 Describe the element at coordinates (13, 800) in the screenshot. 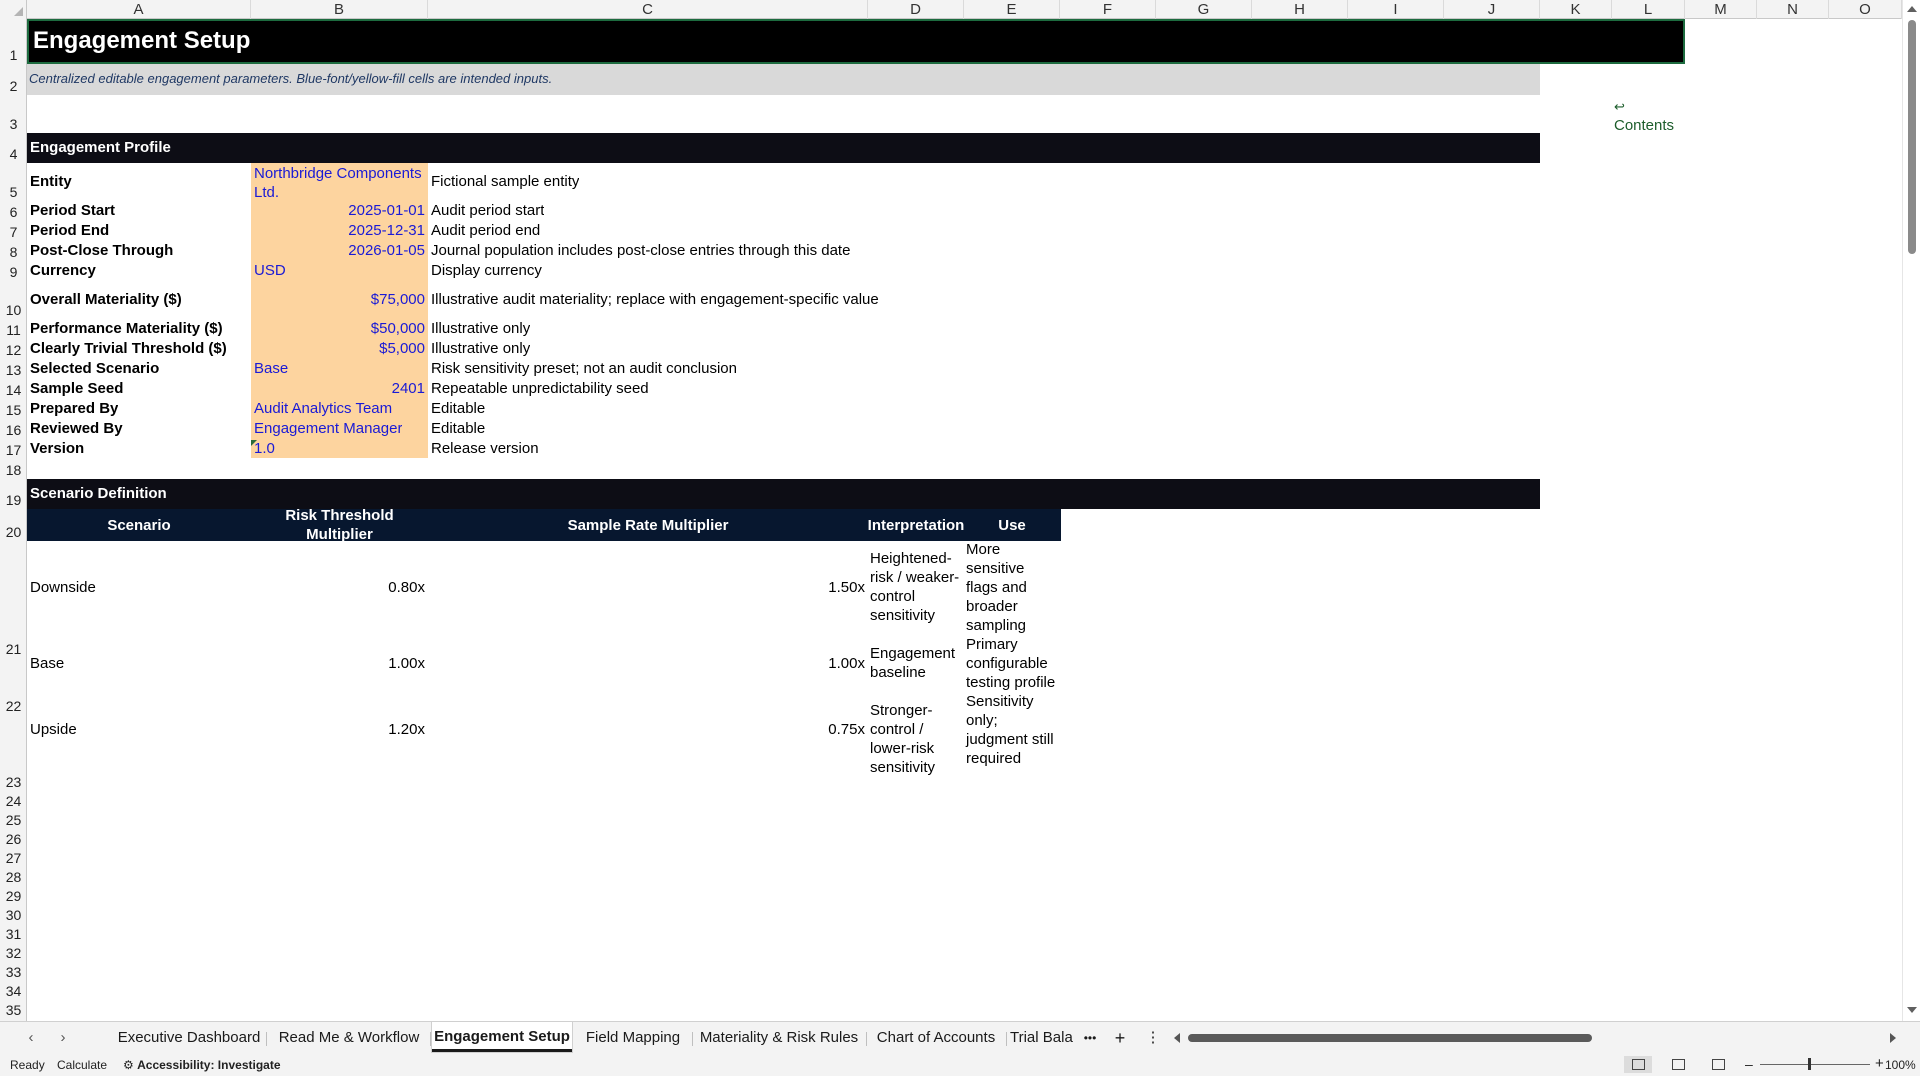

I see `row-header: 24` at that location.